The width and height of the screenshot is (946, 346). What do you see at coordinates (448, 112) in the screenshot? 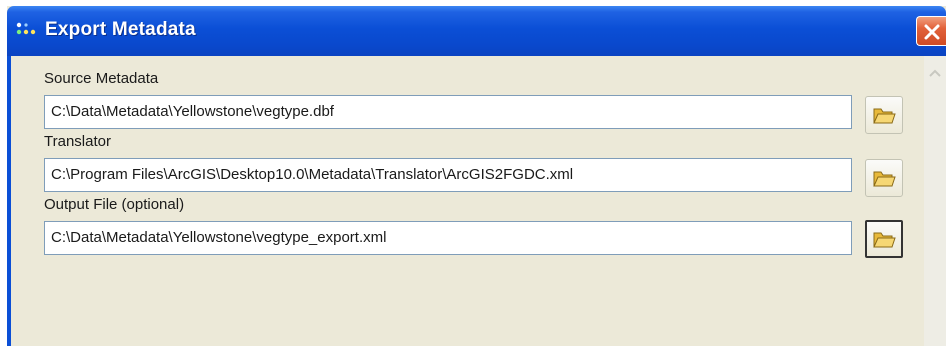
I see `source-metadata-input: C:\Data\Metadata\Yellowstone\vegtype.dbf` at bounding box center [448, 112].